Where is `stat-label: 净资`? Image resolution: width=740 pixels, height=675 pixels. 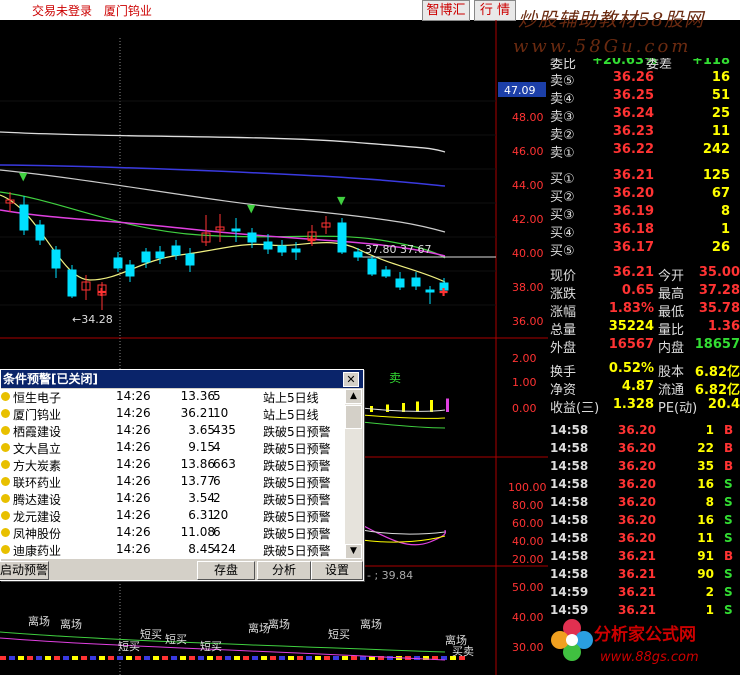
stat-label: 净资 is located at coordinates (563, 390).